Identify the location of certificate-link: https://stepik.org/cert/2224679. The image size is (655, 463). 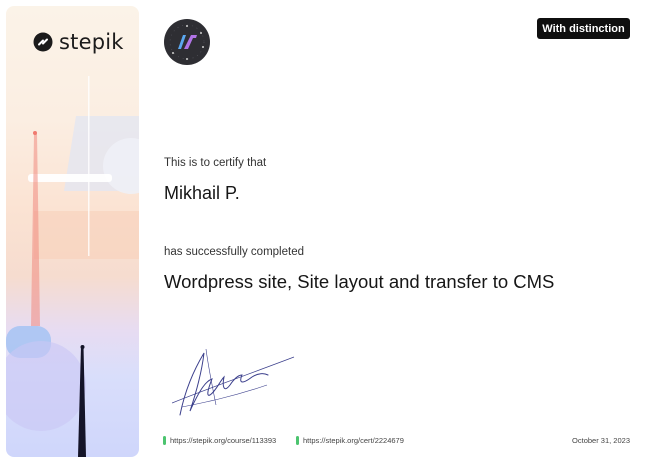
(350, 440).